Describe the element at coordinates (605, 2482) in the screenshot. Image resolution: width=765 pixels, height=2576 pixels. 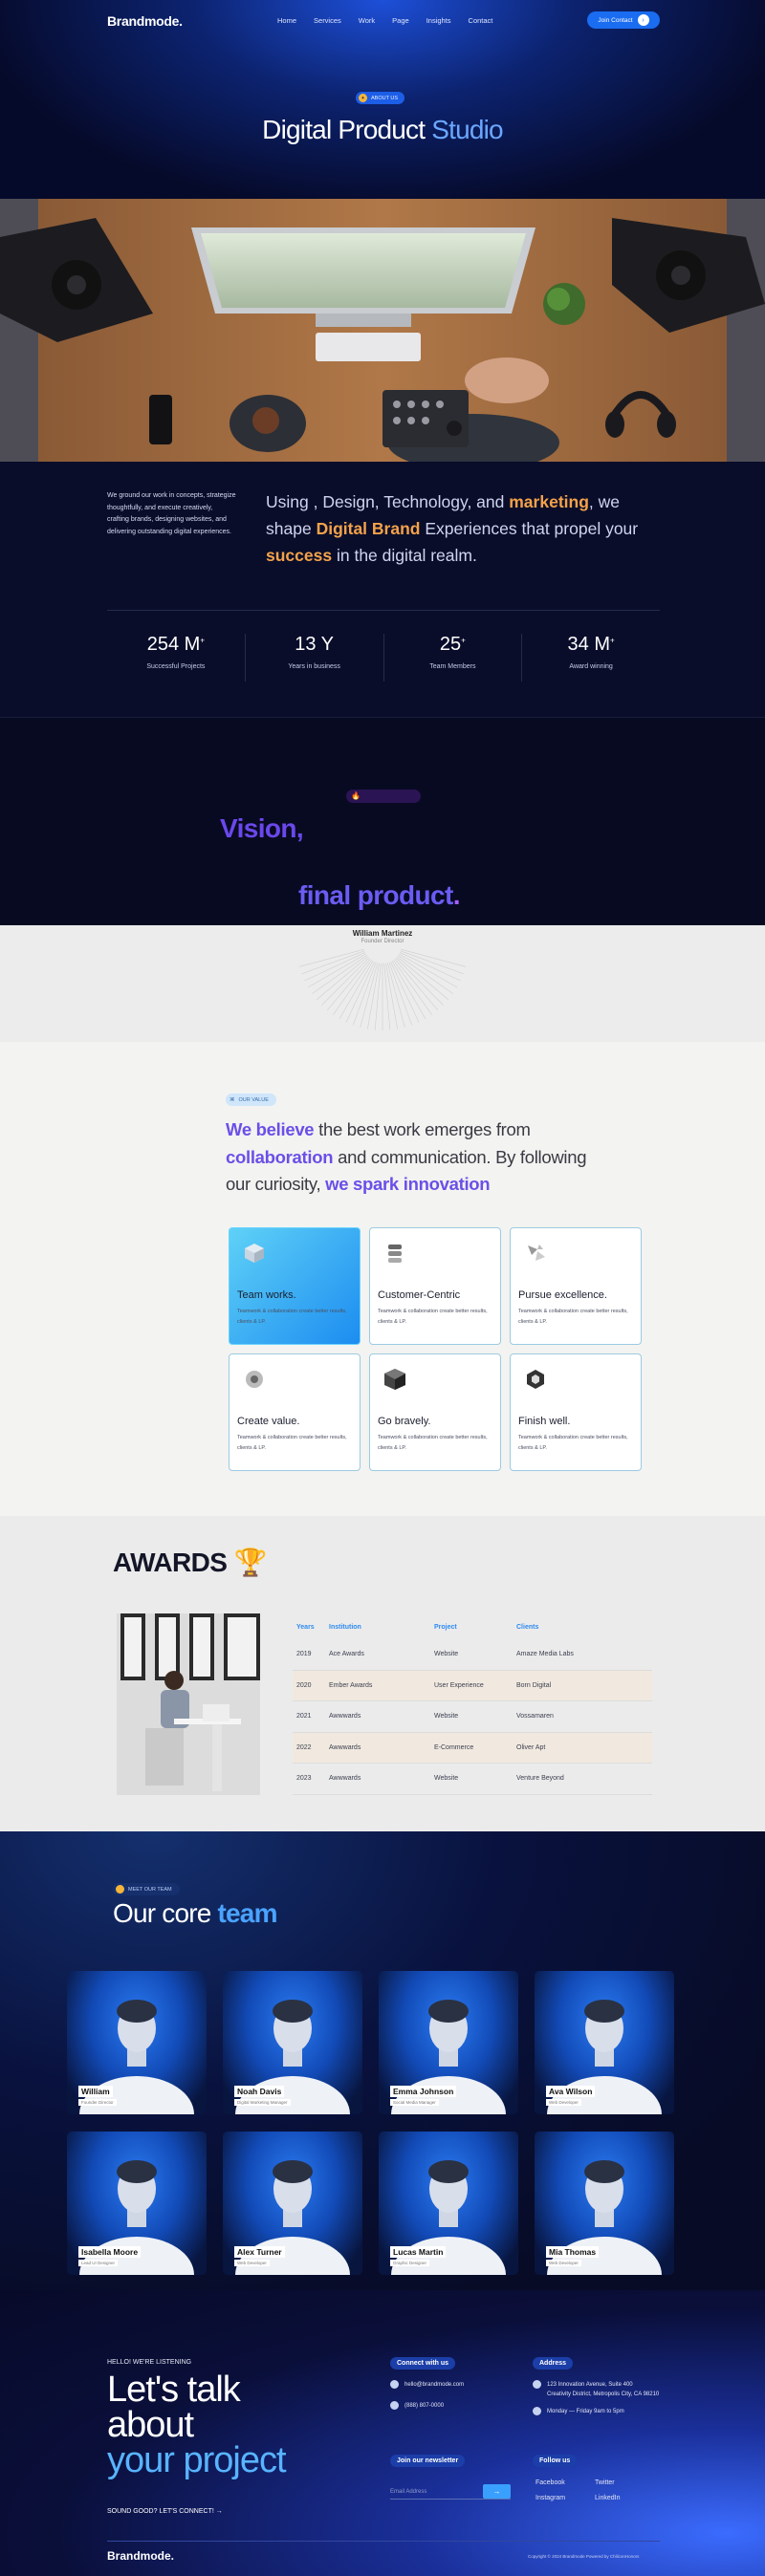
I see `social-twitter: Twitter` at that location.